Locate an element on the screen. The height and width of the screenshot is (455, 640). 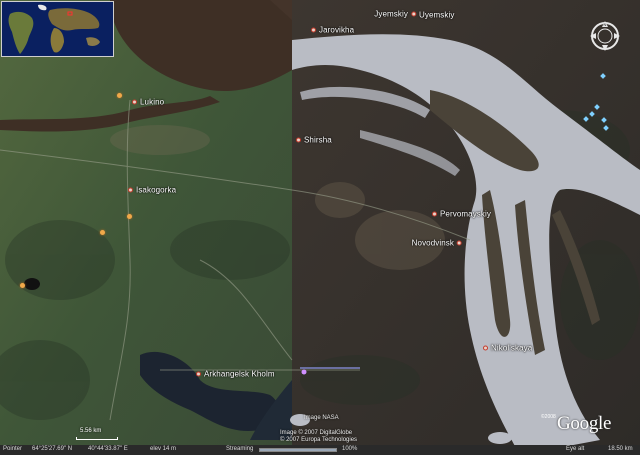
place-shirsha: Shirsha is located at coordinates (314, 140).